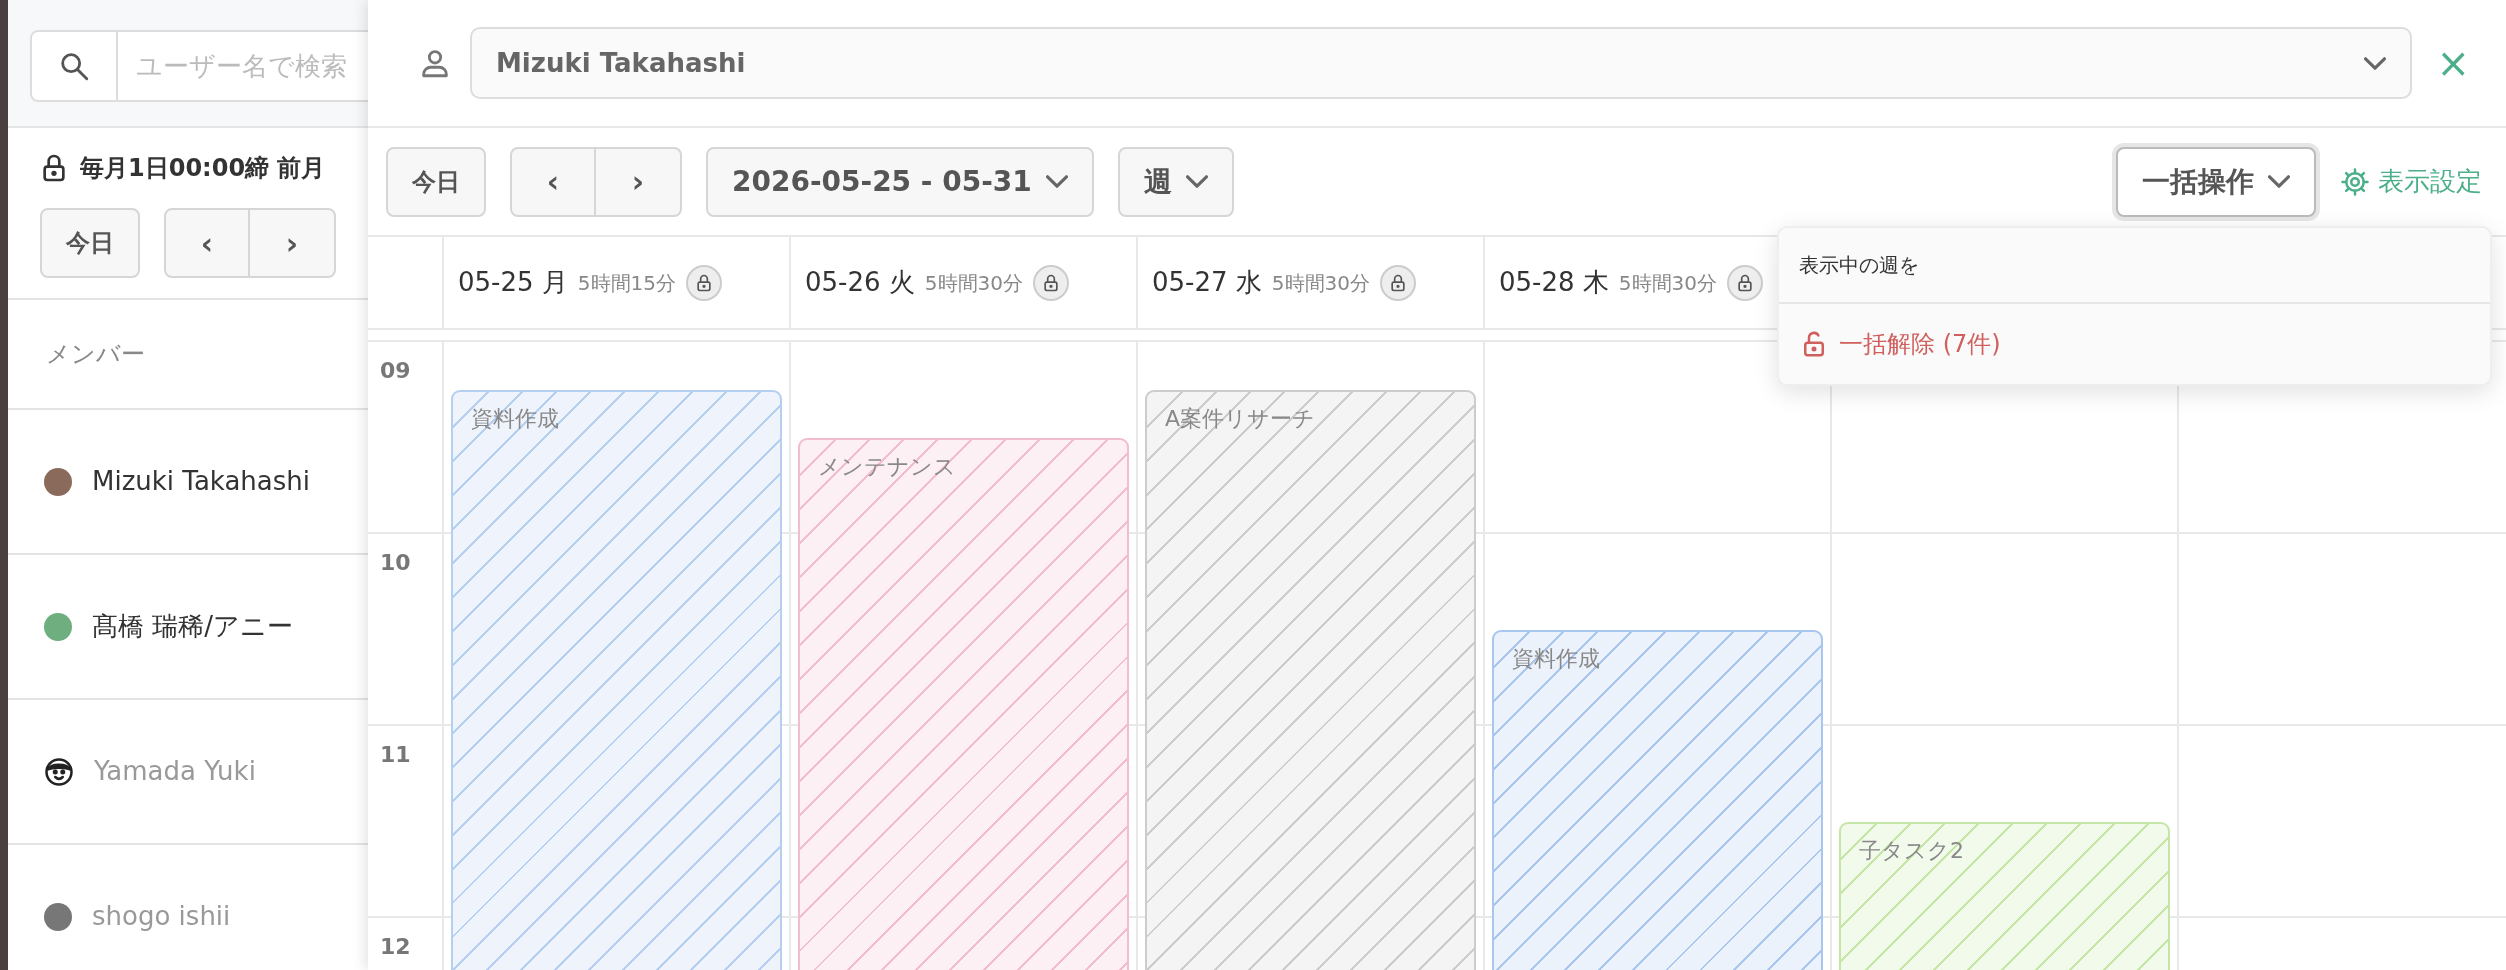 The height and width of the screenshot is (970, 2506). What do you see at coordinates (193, 626) in the screenshot?
I see `member-name: 髙橋 瑞稀/アニー` at bounding box center [193, 626].